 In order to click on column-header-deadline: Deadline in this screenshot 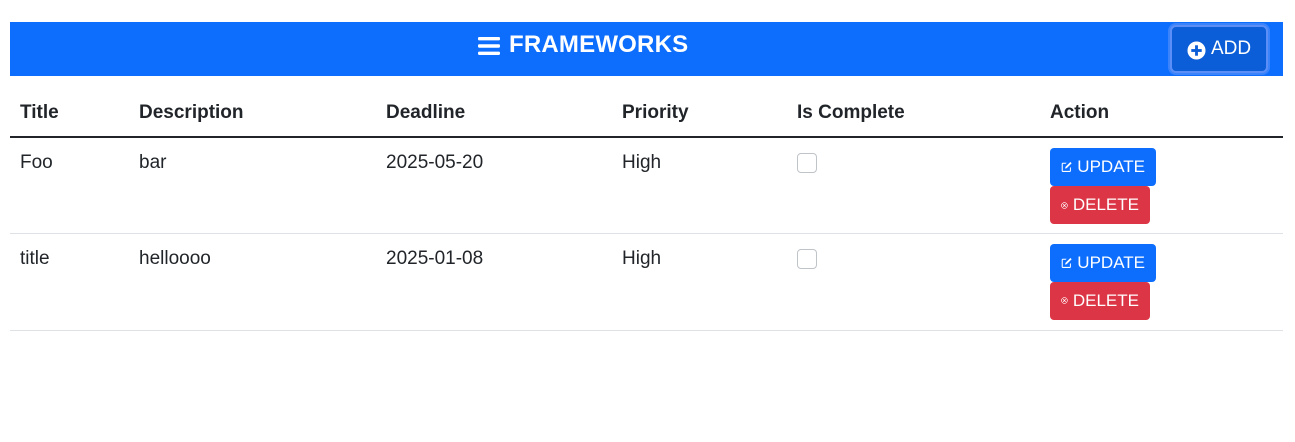, I will do `click(494, 114)`.